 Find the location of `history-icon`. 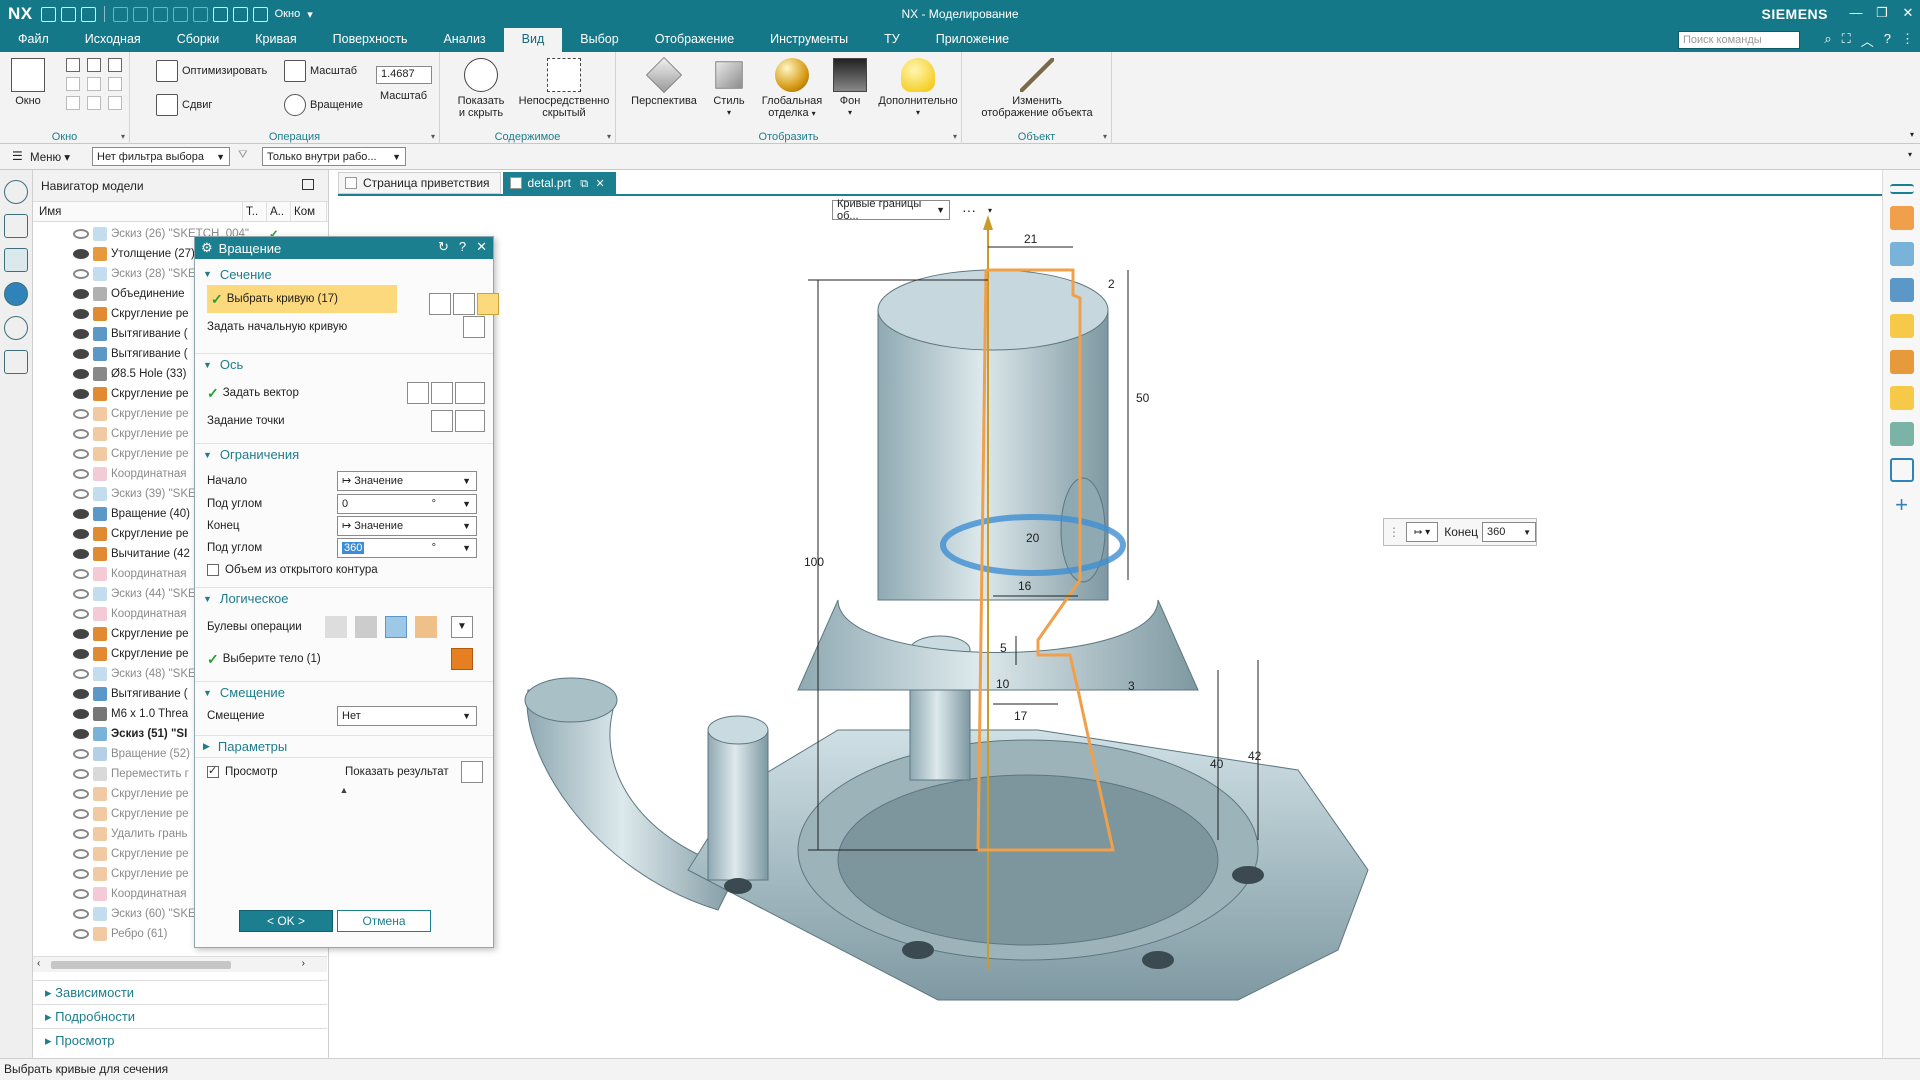

history-icon is located at coordinates (16, 328).